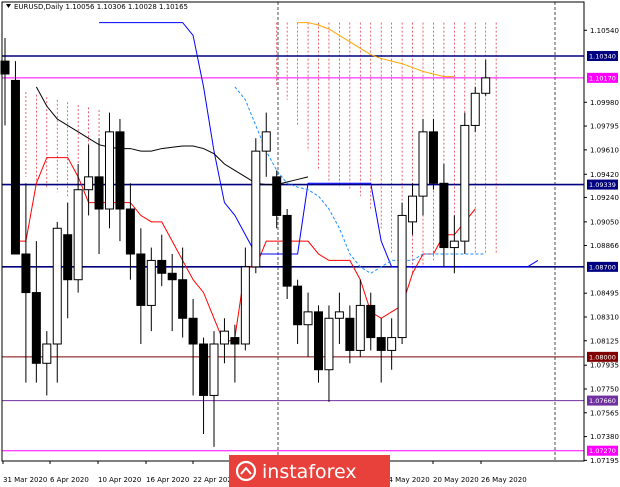  Describe the element at coordinates (376, 50) in the screenshot. I see `senkou-a-line` at that location.